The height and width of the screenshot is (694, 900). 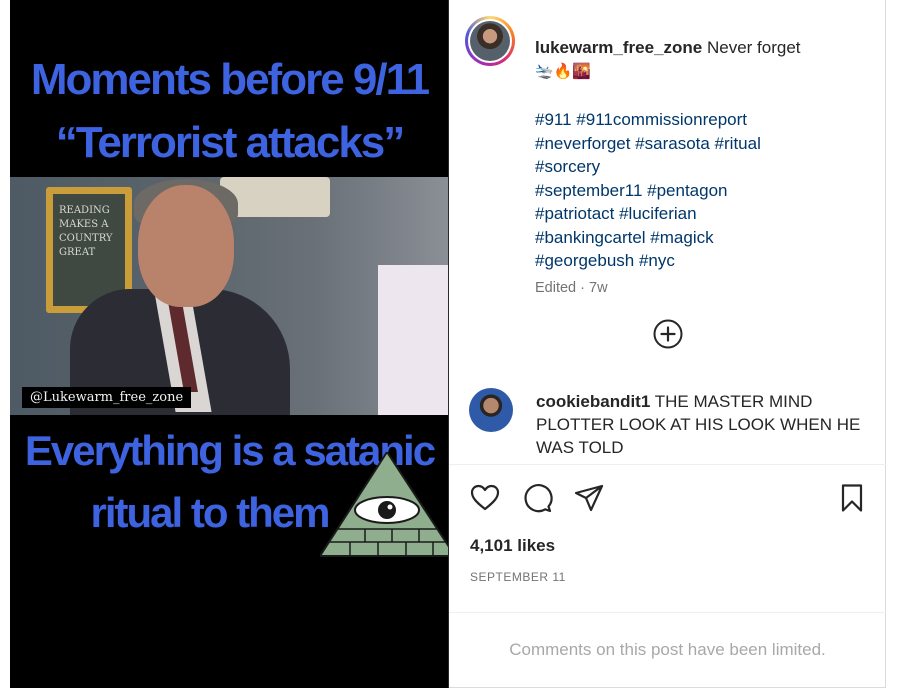 What do you see at coordinates (618, 47) in the screenshot?
I see `author-username: lukewarm_free_zone` at bounding box center [618, 47].